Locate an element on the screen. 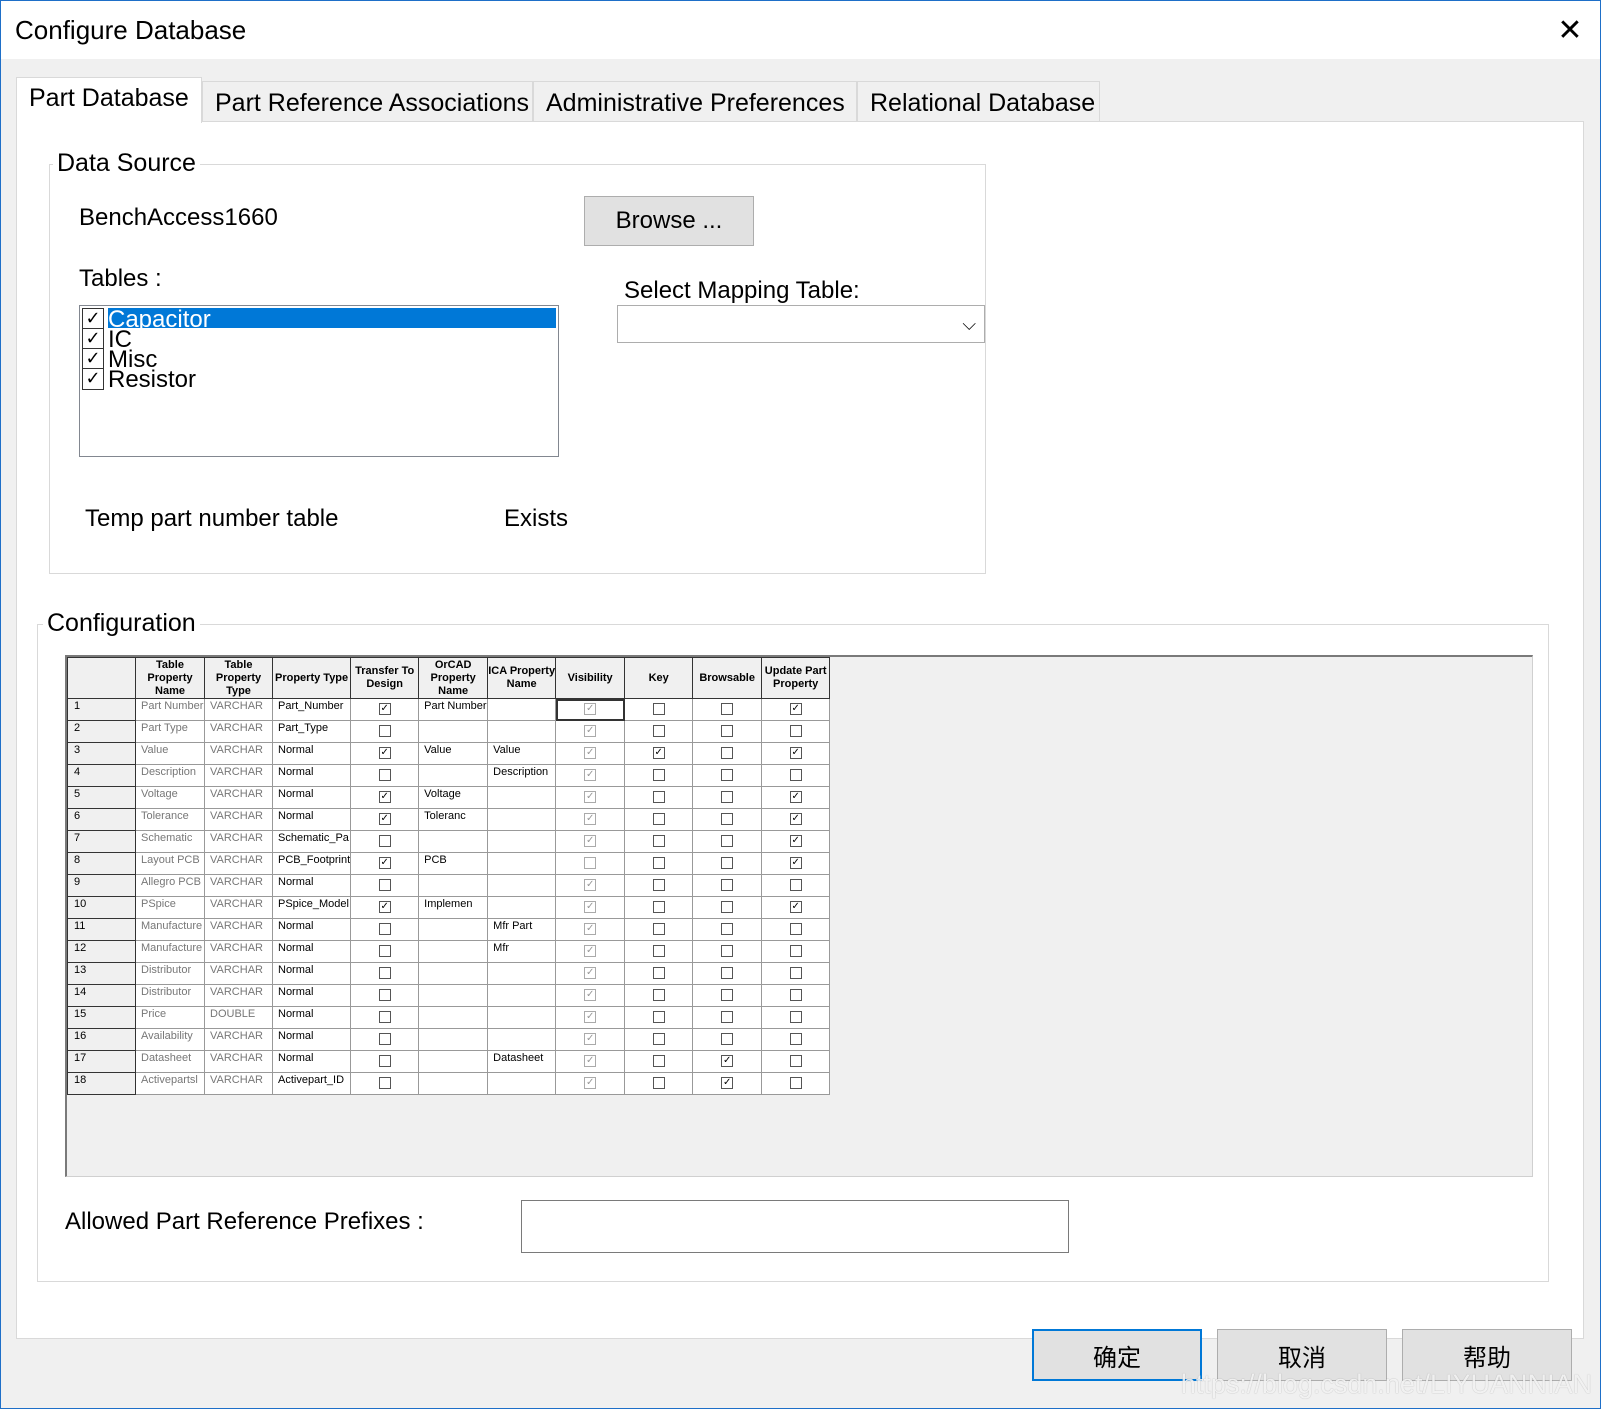 This screenshot has width=1601, height=1409. table-property-name-cell: Activepartsl is located at coordinates (170, 1083).